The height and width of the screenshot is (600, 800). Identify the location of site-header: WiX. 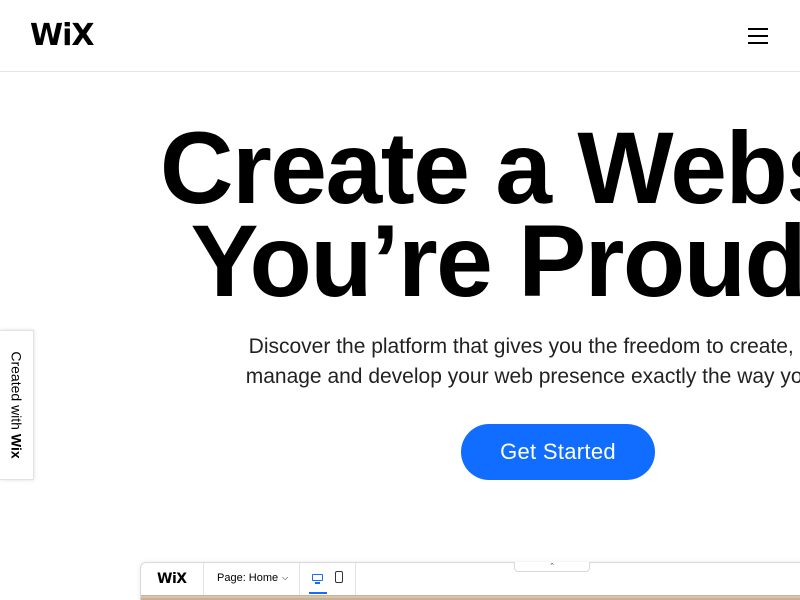
(400, 36).